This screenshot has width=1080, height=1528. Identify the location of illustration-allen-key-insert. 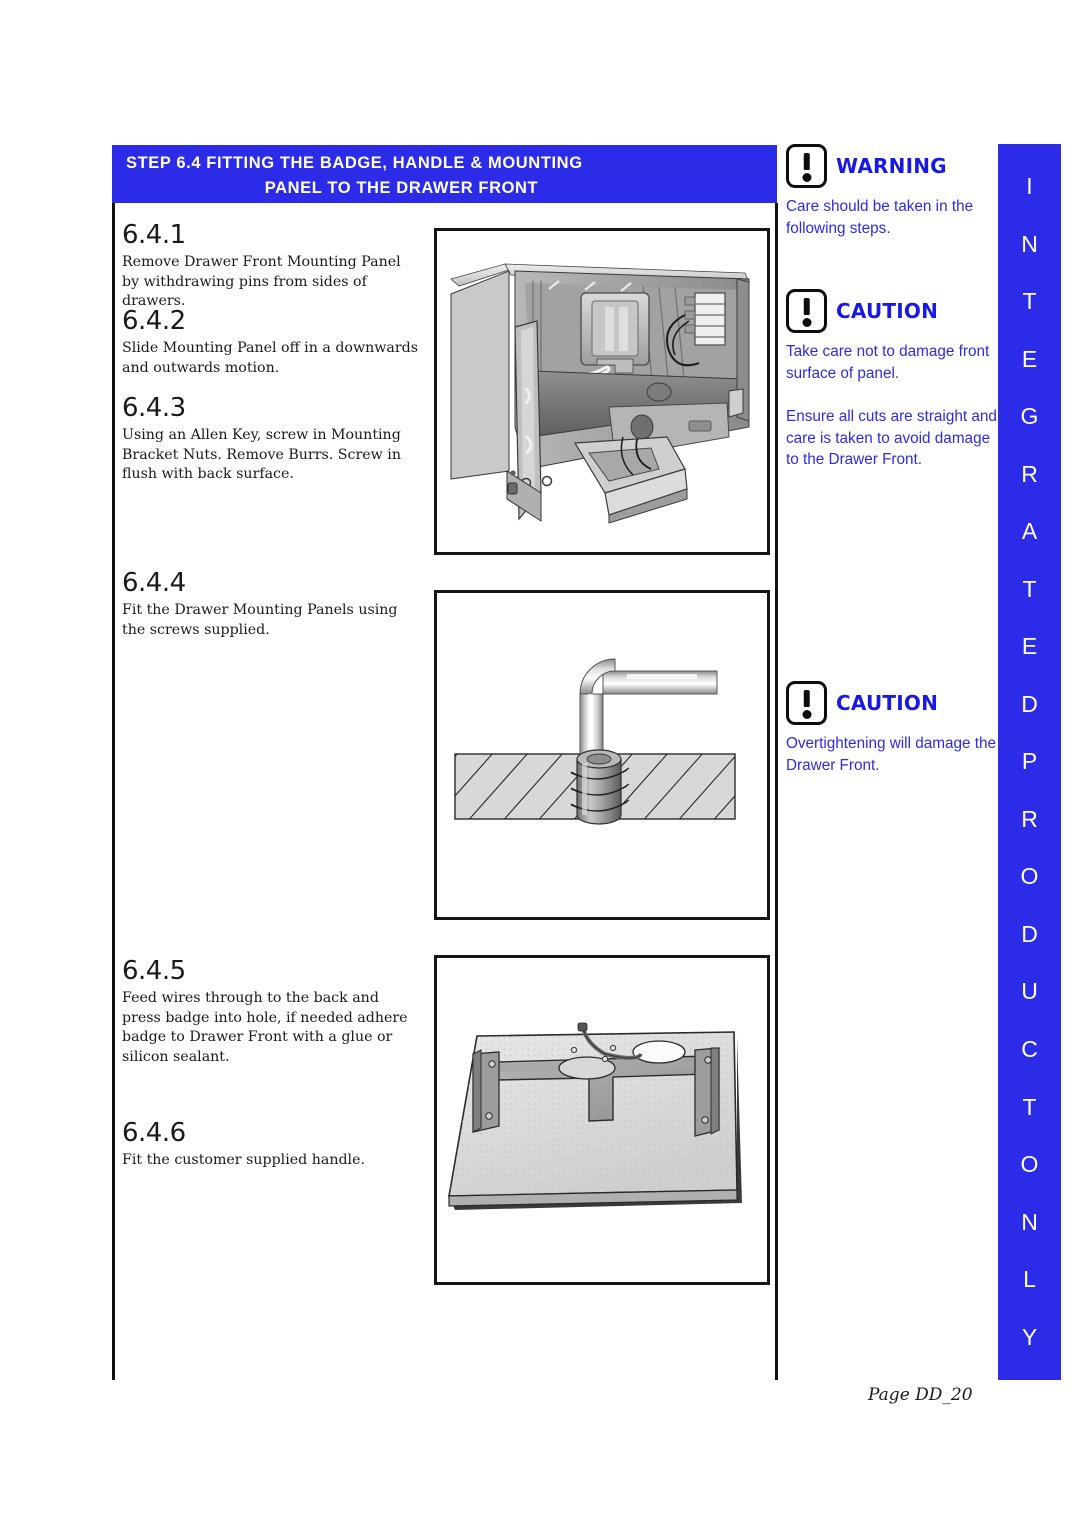
(602, 755).